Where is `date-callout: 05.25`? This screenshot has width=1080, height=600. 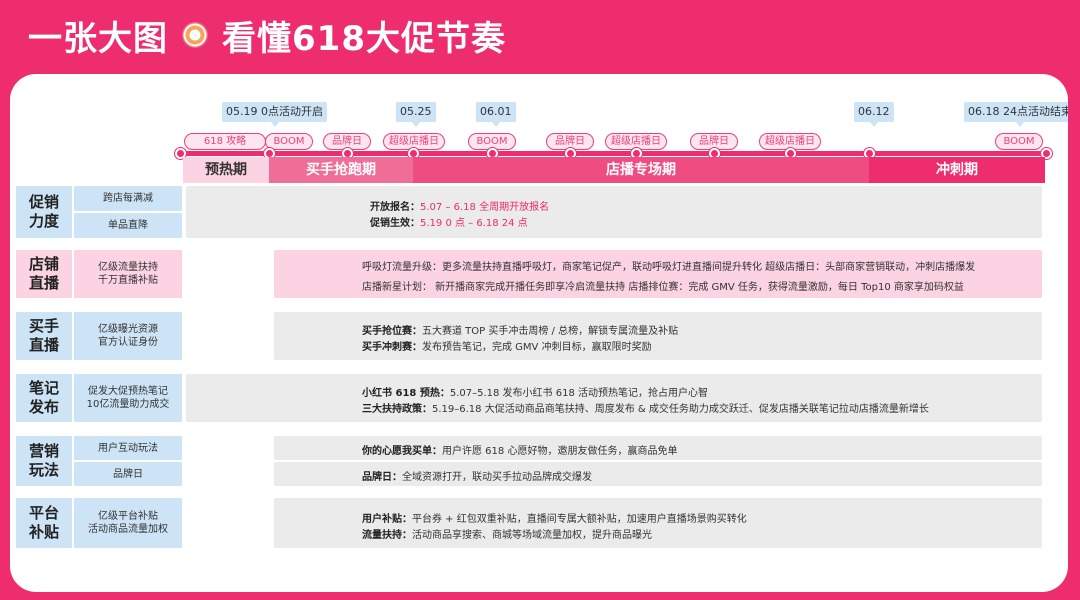 date-callout: 05.25 is located at coordinates (416, 114).